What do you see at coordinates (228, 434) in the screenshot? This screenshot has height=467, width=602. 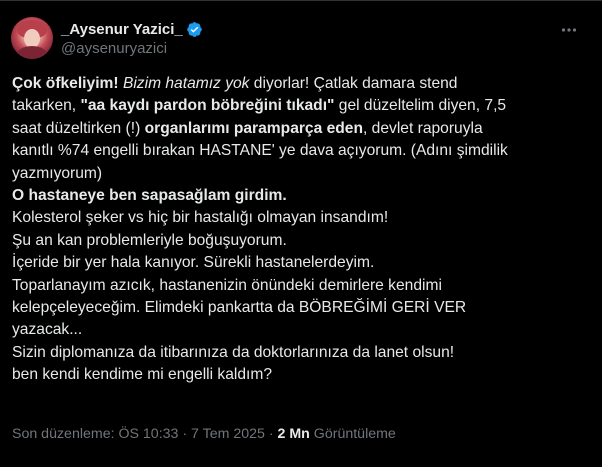 I see `tweet-date-link: 7 Tem 2025` at bounding box center [228, 434].